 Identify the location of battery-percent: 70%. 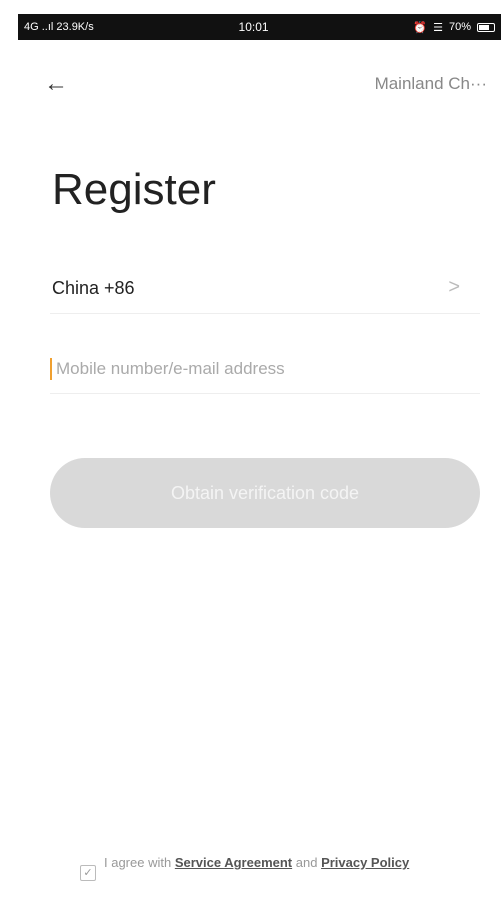
(459, 27).